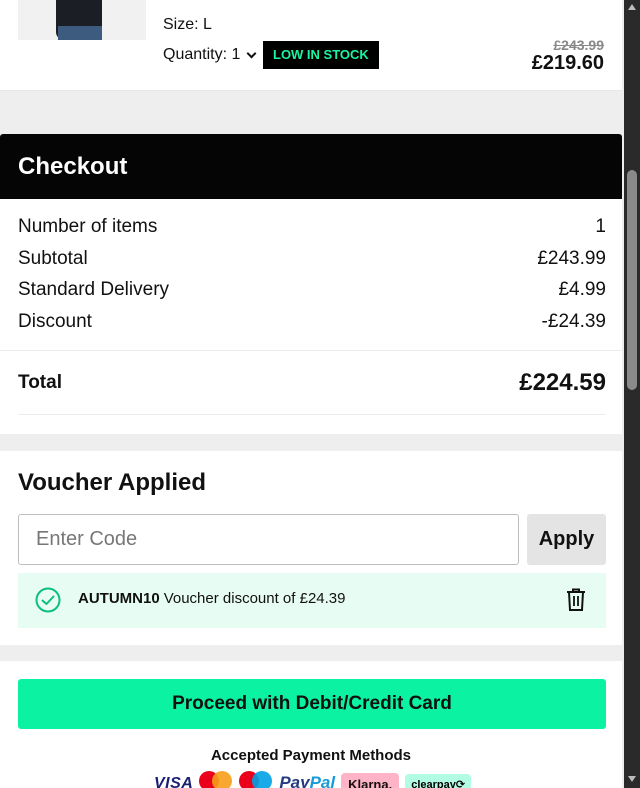 This screenshot has height=788, width=640. I want to click on sale-price: £219.60, so click(567, 63).